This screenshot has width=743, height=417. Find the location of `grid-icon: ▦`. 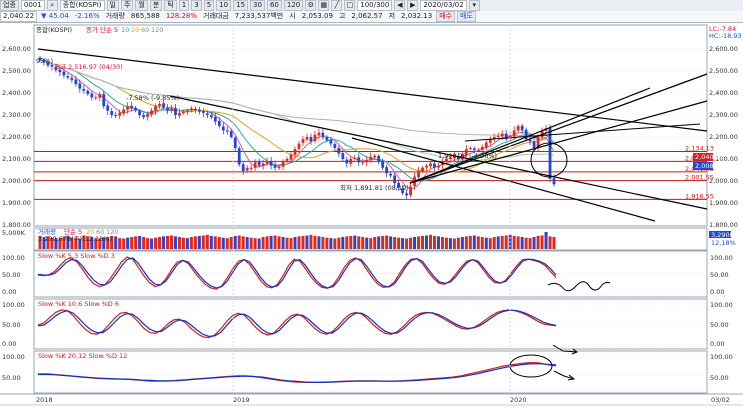

grid-icon: ▦ is located at coordinates (324, 5).